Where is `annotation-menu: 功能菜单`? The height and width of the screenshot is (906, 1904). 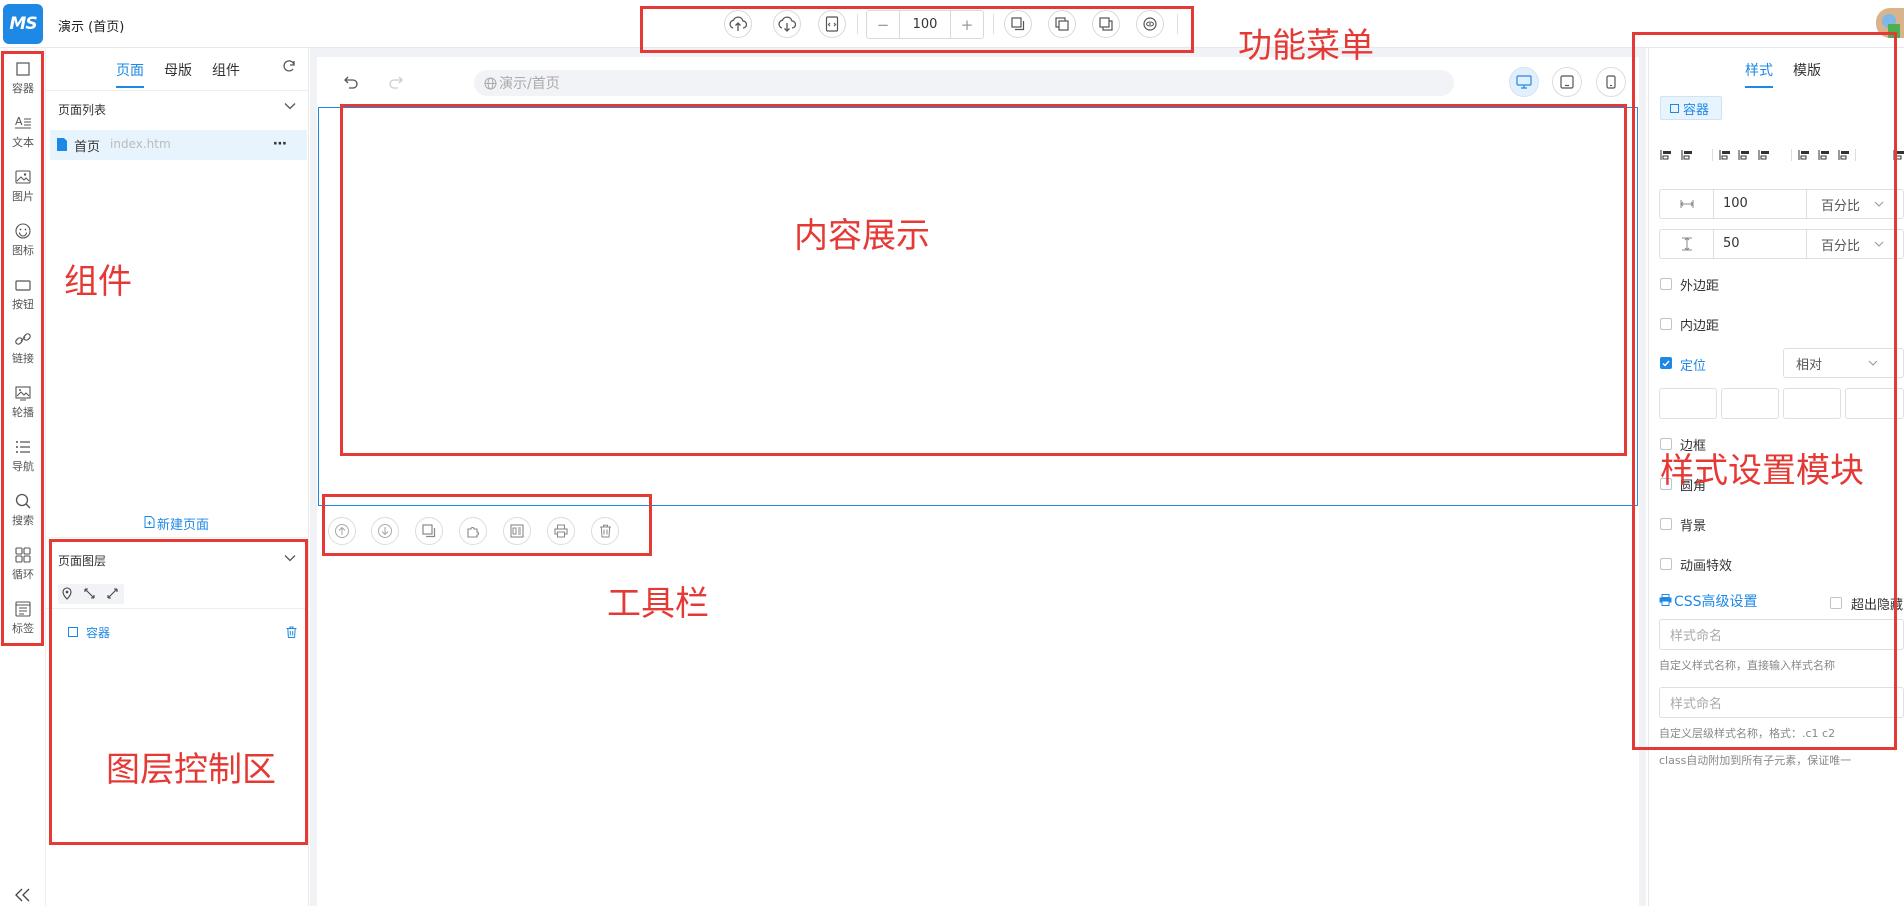 annotation-menu: 功能菜单 is located at coordinates (1306, 46).